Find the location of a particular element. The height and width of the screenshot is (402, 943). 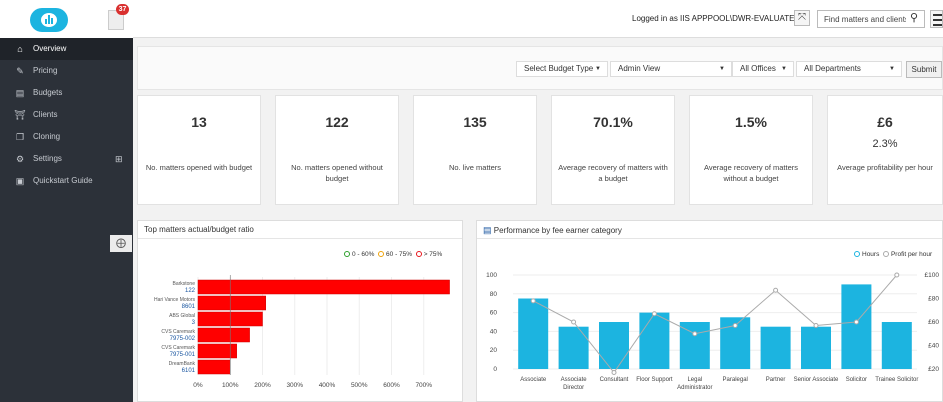

tick-label: 300% is located at coordinates (294, 385).